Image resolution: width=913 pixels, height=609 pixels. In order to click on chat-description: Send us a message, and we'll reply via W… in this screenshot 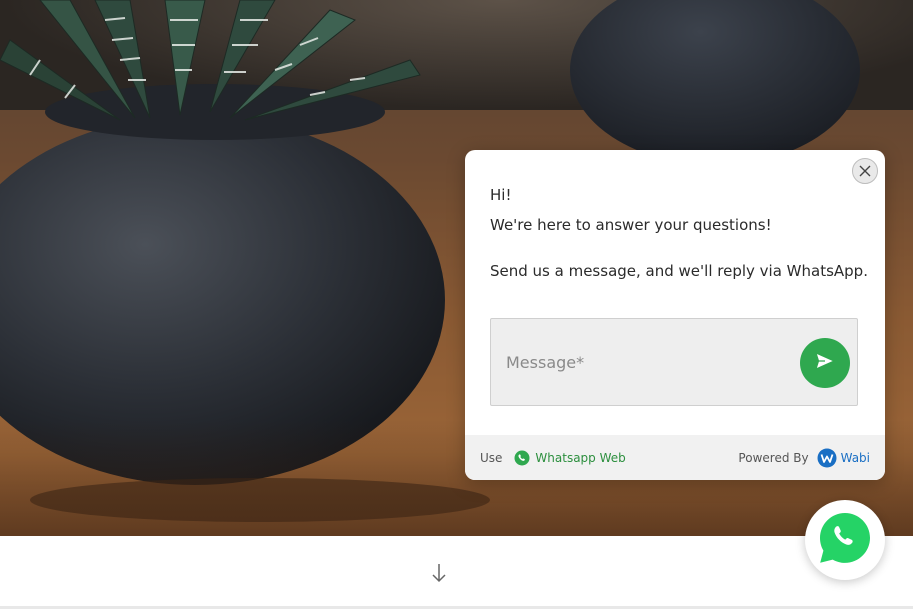, I will do `click(679, 271)`.